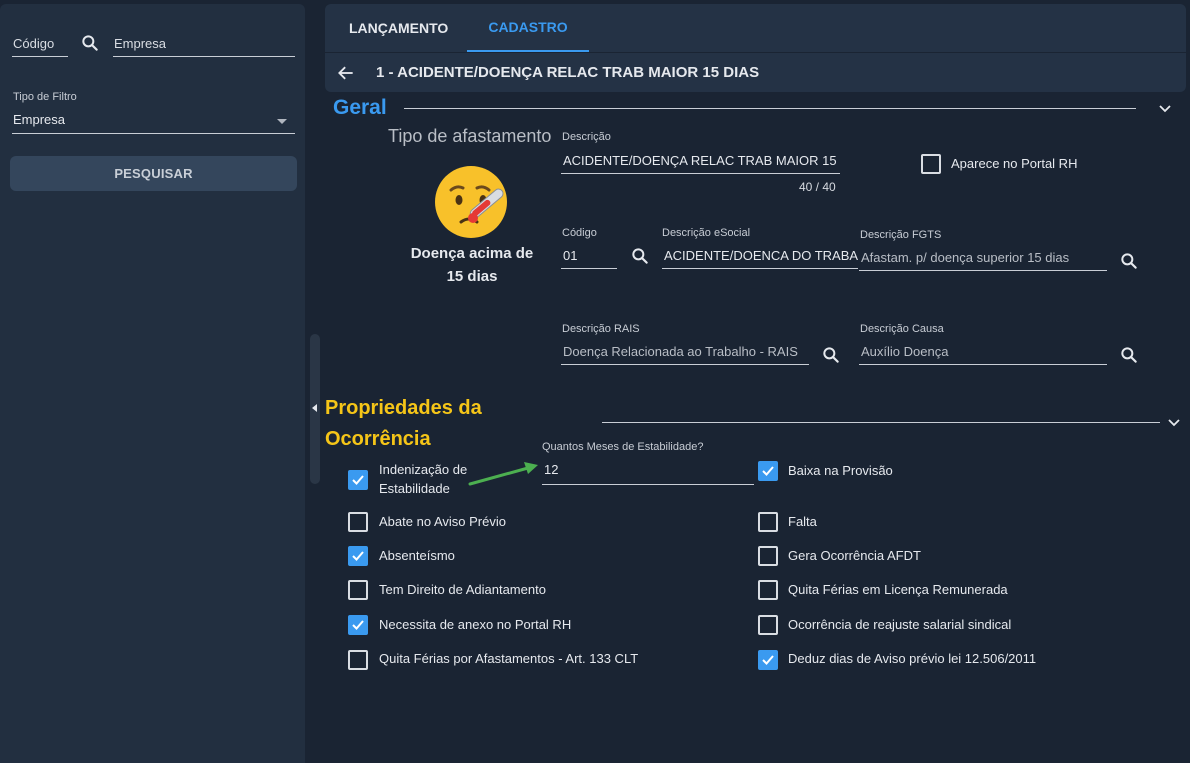  Describe the element at coordinates (358, 660) in the screenshot. I see `quita-ferias-afastamentos-checkbox` at that location.